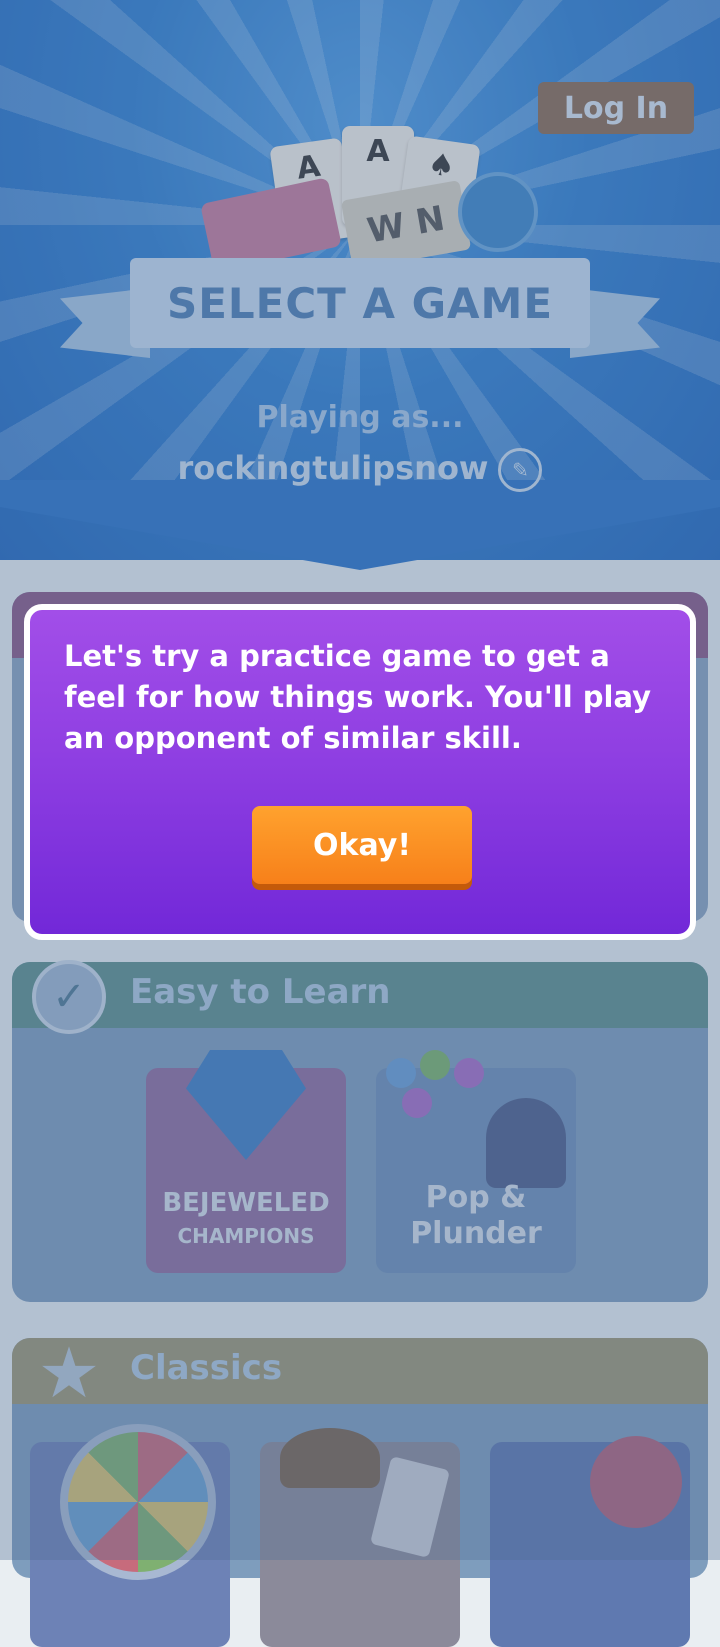 The height and width of the screenshot is (1647, 720). Describe the element at coordinates (362, 845) in the screenshot. I see `okay-button: Okay!` at that location.